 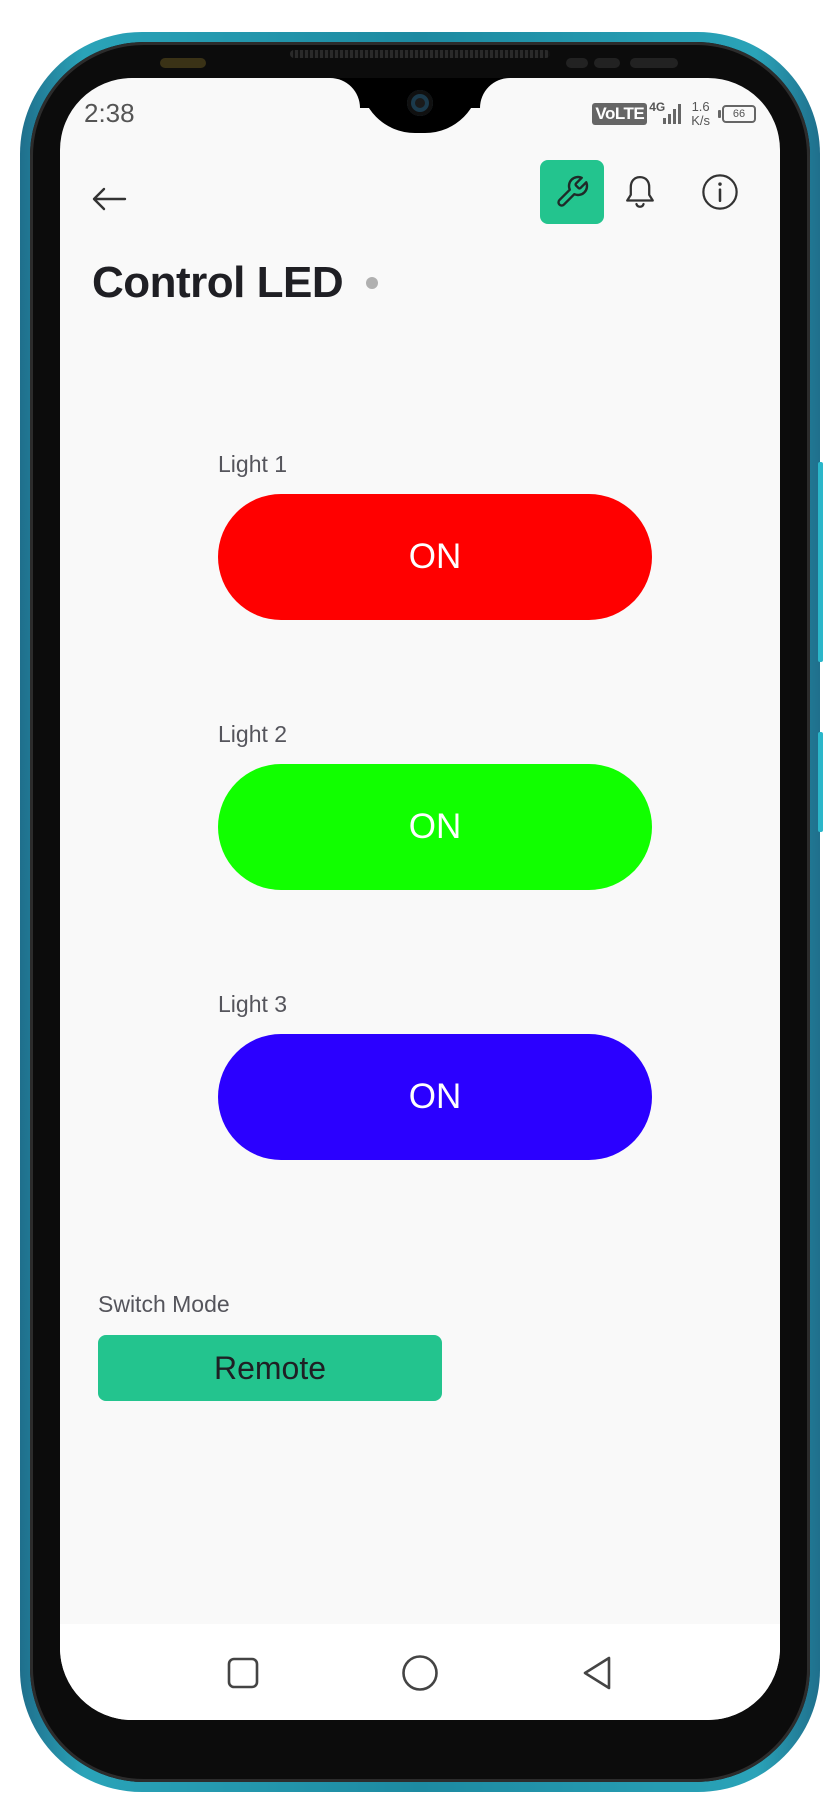 I want to click on network-speed: 1.6 K/s, so click(x=700, y=114).